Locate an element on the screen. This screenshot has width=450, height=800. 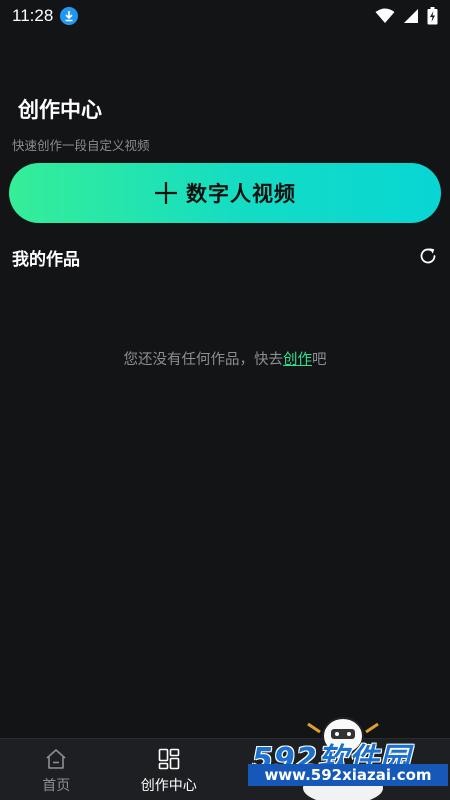
create-button-label: 数字人视频 is located at coordinates (241, 194).